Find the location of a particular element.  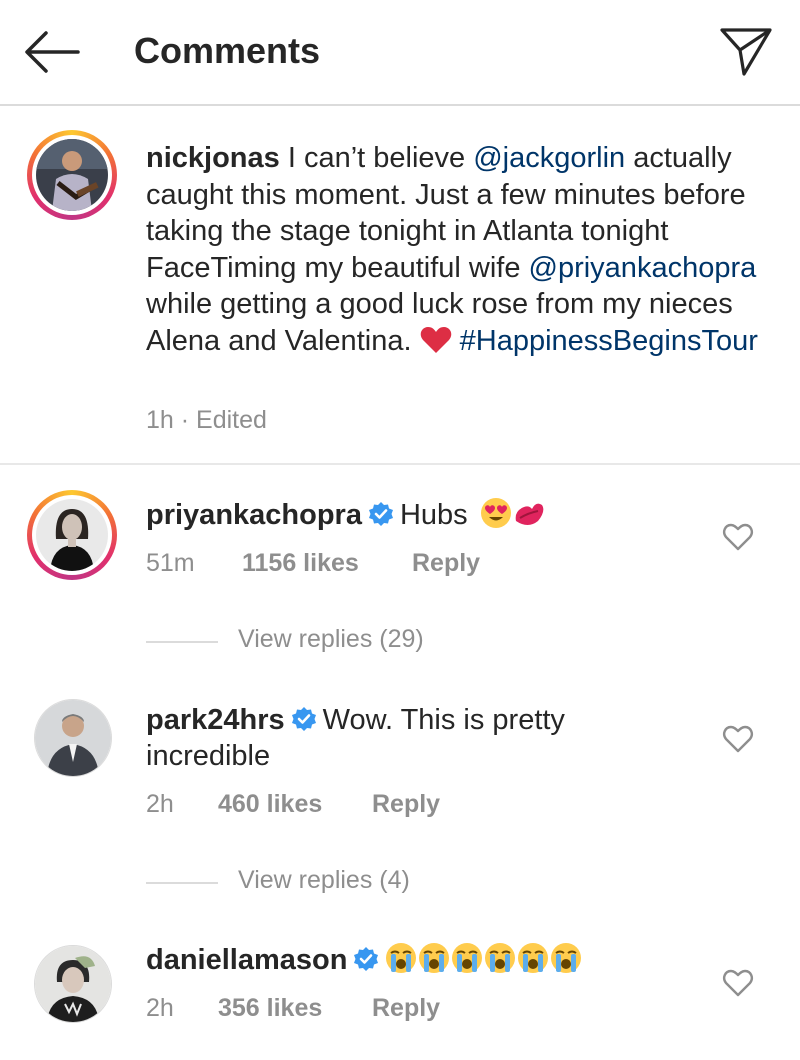

view-replies-label: View replies (4) is located at coordinates (324, 880).